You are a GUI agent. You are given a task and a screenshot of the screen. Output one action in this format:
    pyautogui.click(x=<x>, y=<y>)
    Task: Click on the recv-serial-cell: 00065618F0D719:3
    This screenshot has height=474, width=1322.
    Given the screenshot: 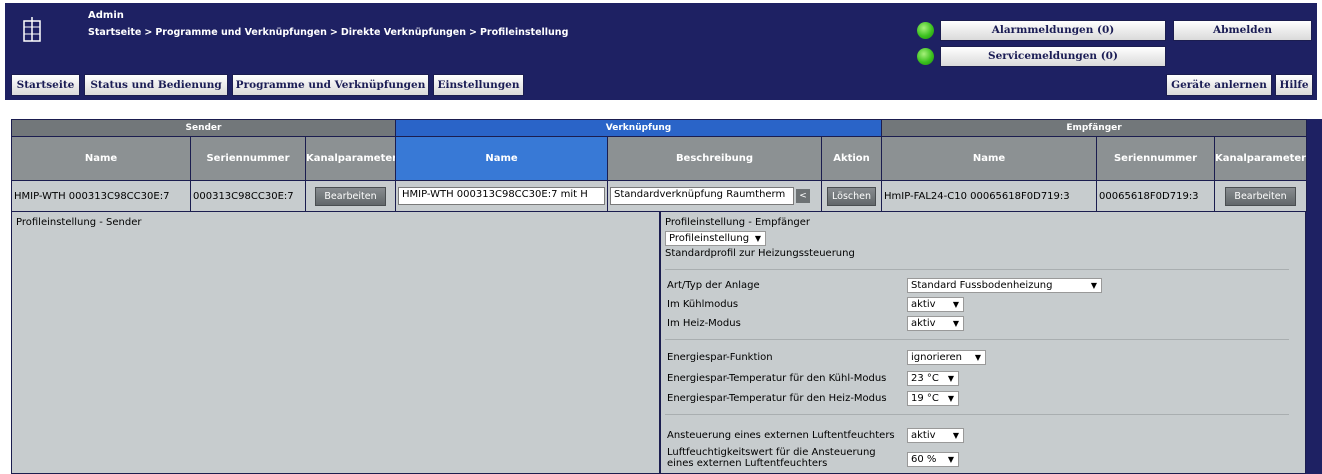 What is the action you would take?
    pyautogui.click(x=1156, y=196)
    